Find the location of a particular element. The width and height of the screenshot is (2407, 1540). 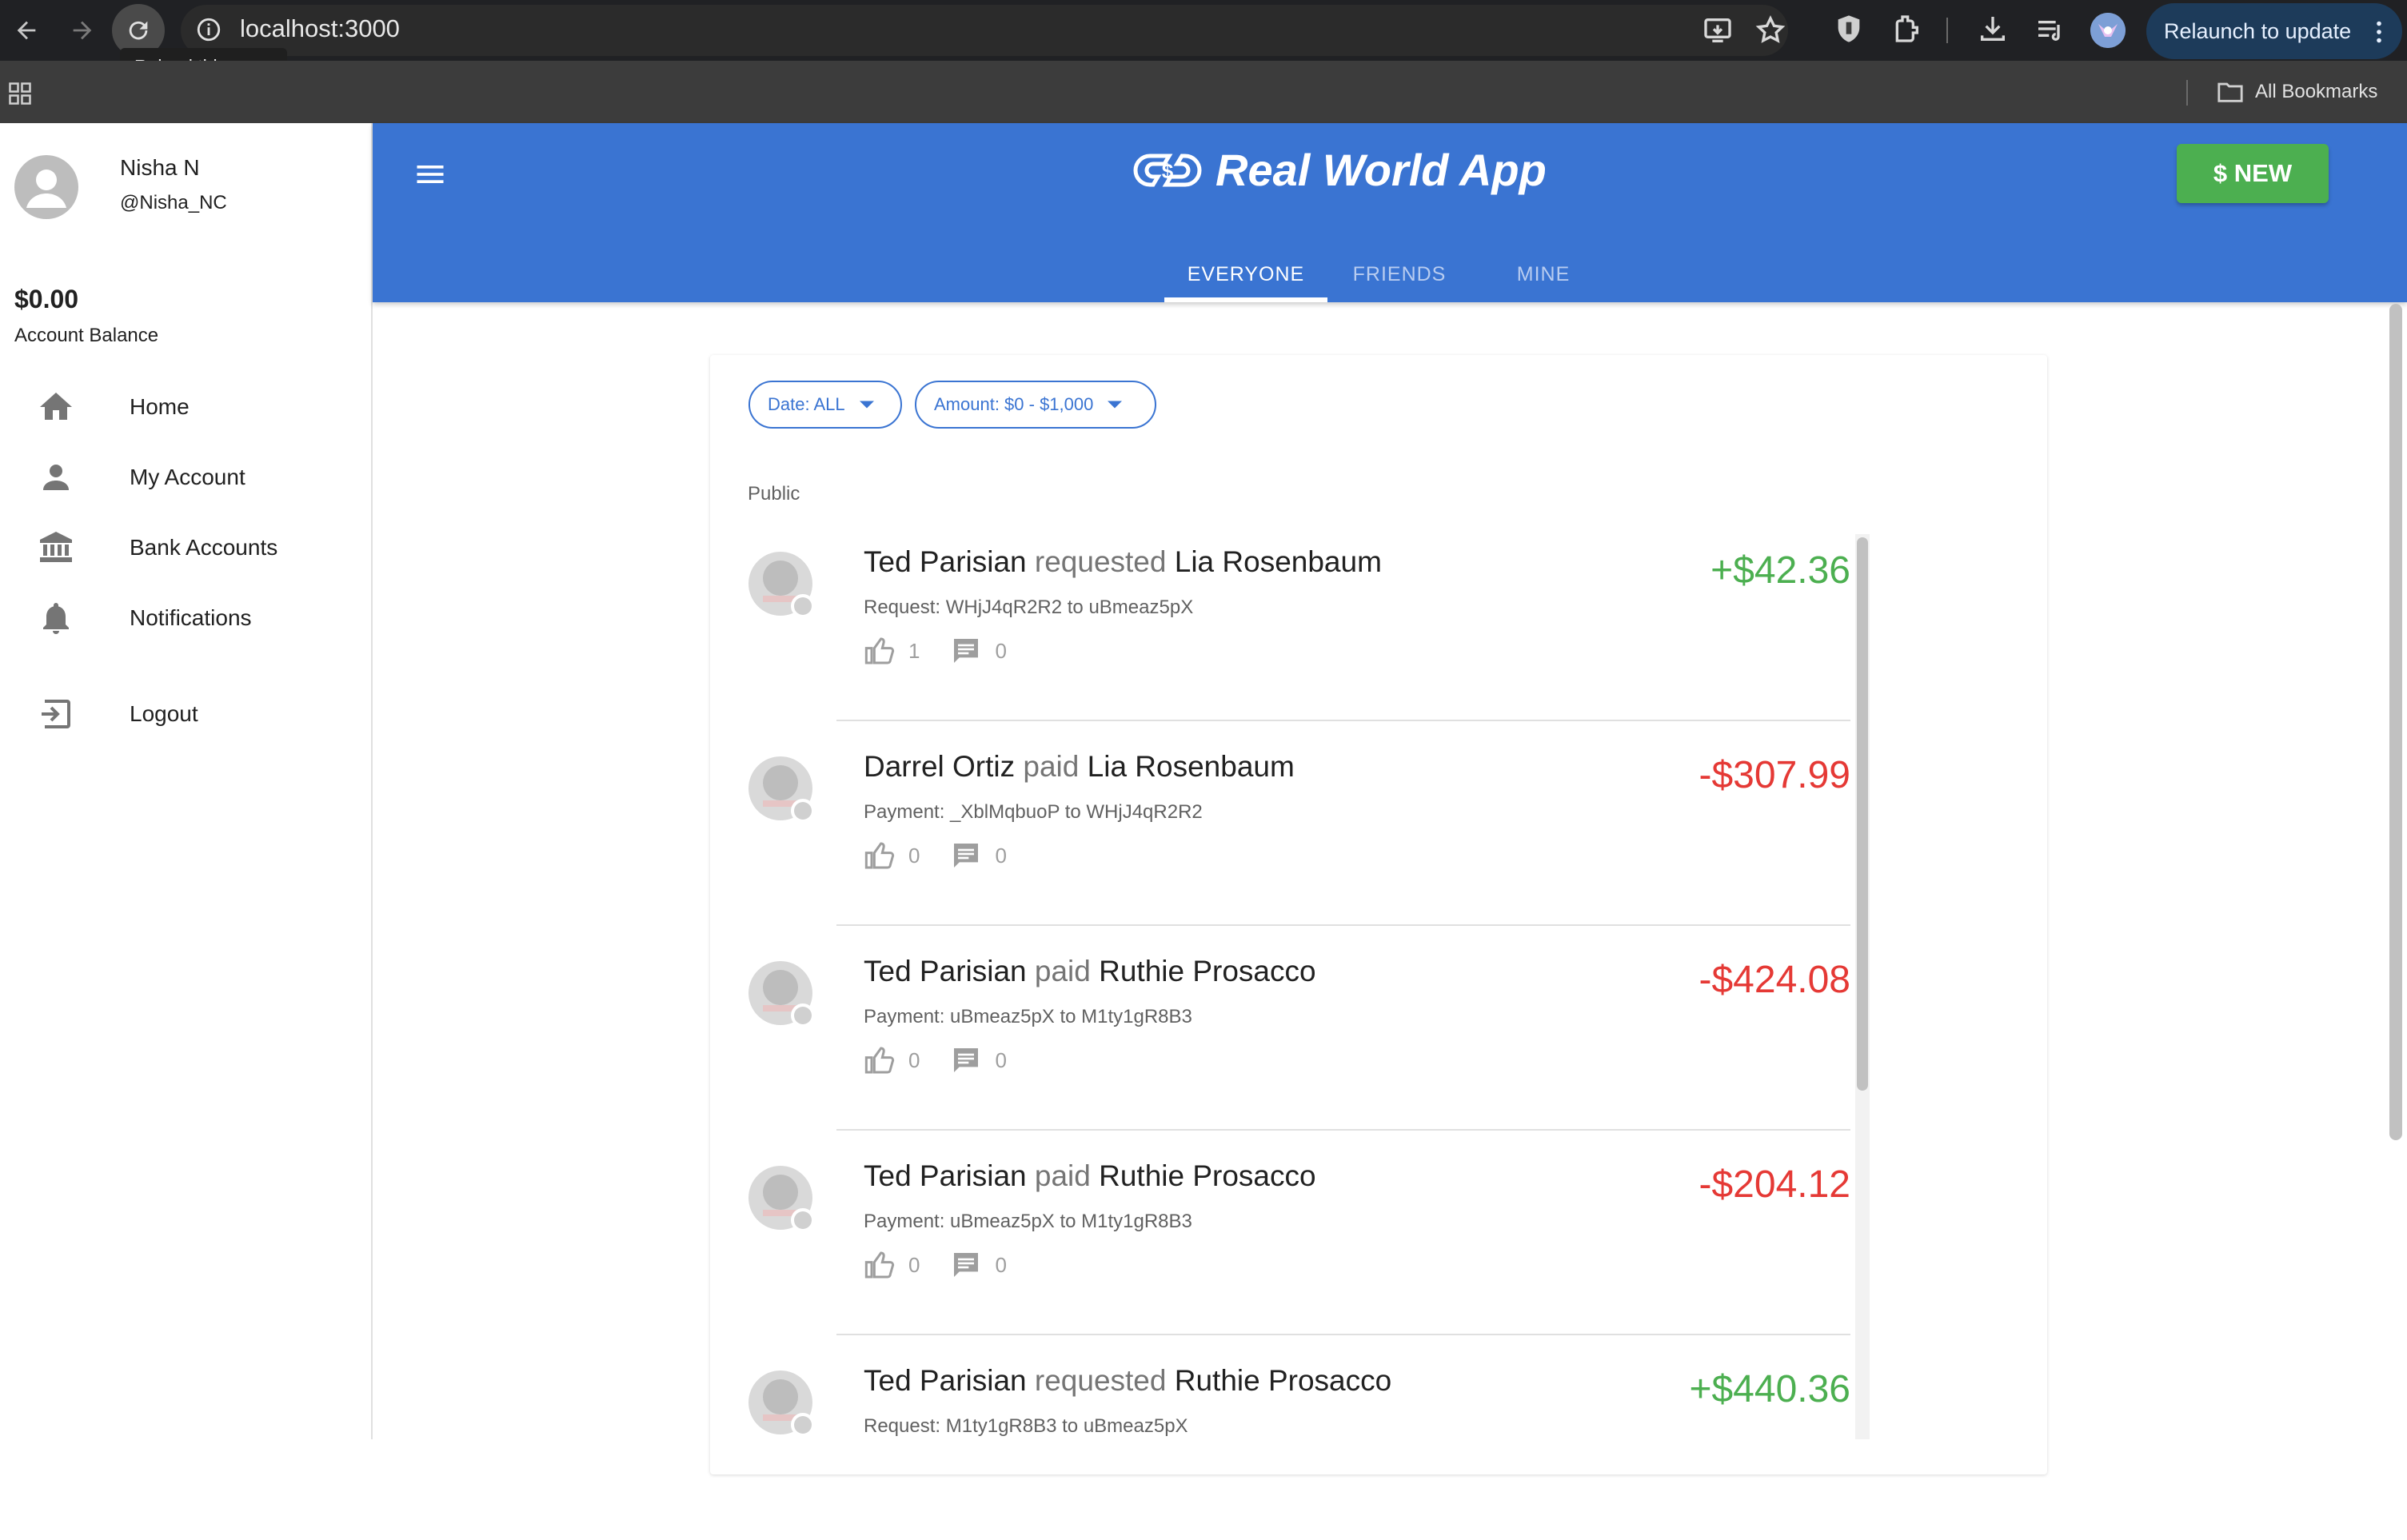

list-scrollbar-thumb is located at coordinates (1863, 814).